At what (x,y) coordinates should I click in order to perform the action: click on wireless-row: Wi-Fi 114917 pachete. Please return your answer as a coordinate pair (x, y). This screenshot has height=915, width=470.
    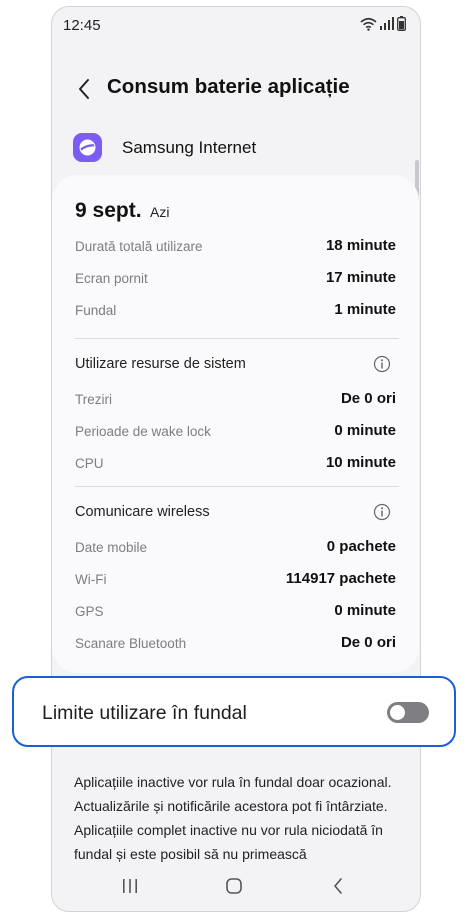
    Looking at the image, I should click on (235, 581).